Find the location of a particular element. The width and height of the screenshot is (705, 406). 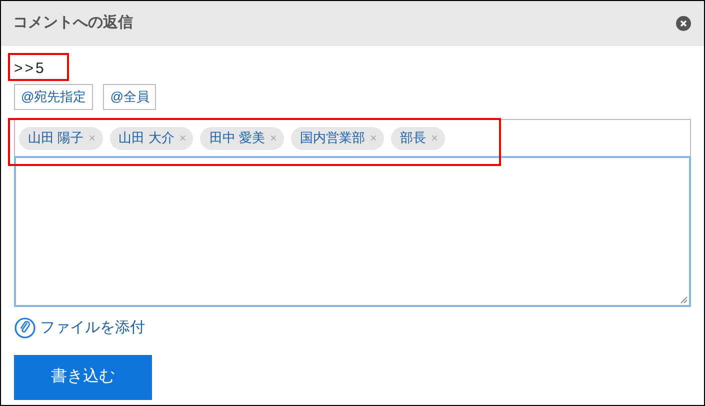

recipient-name: 山田 陽子 is located at coordinates (56, 138).